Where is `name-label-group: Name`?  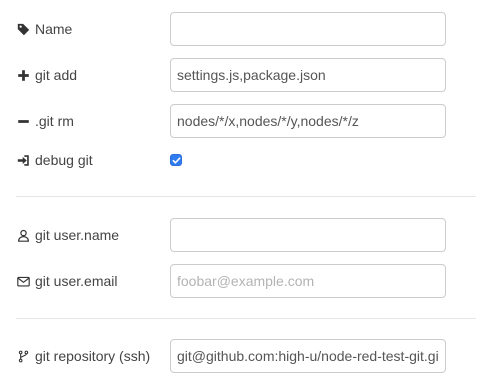 name-label-group: Name is located at coordinates (44, 29).